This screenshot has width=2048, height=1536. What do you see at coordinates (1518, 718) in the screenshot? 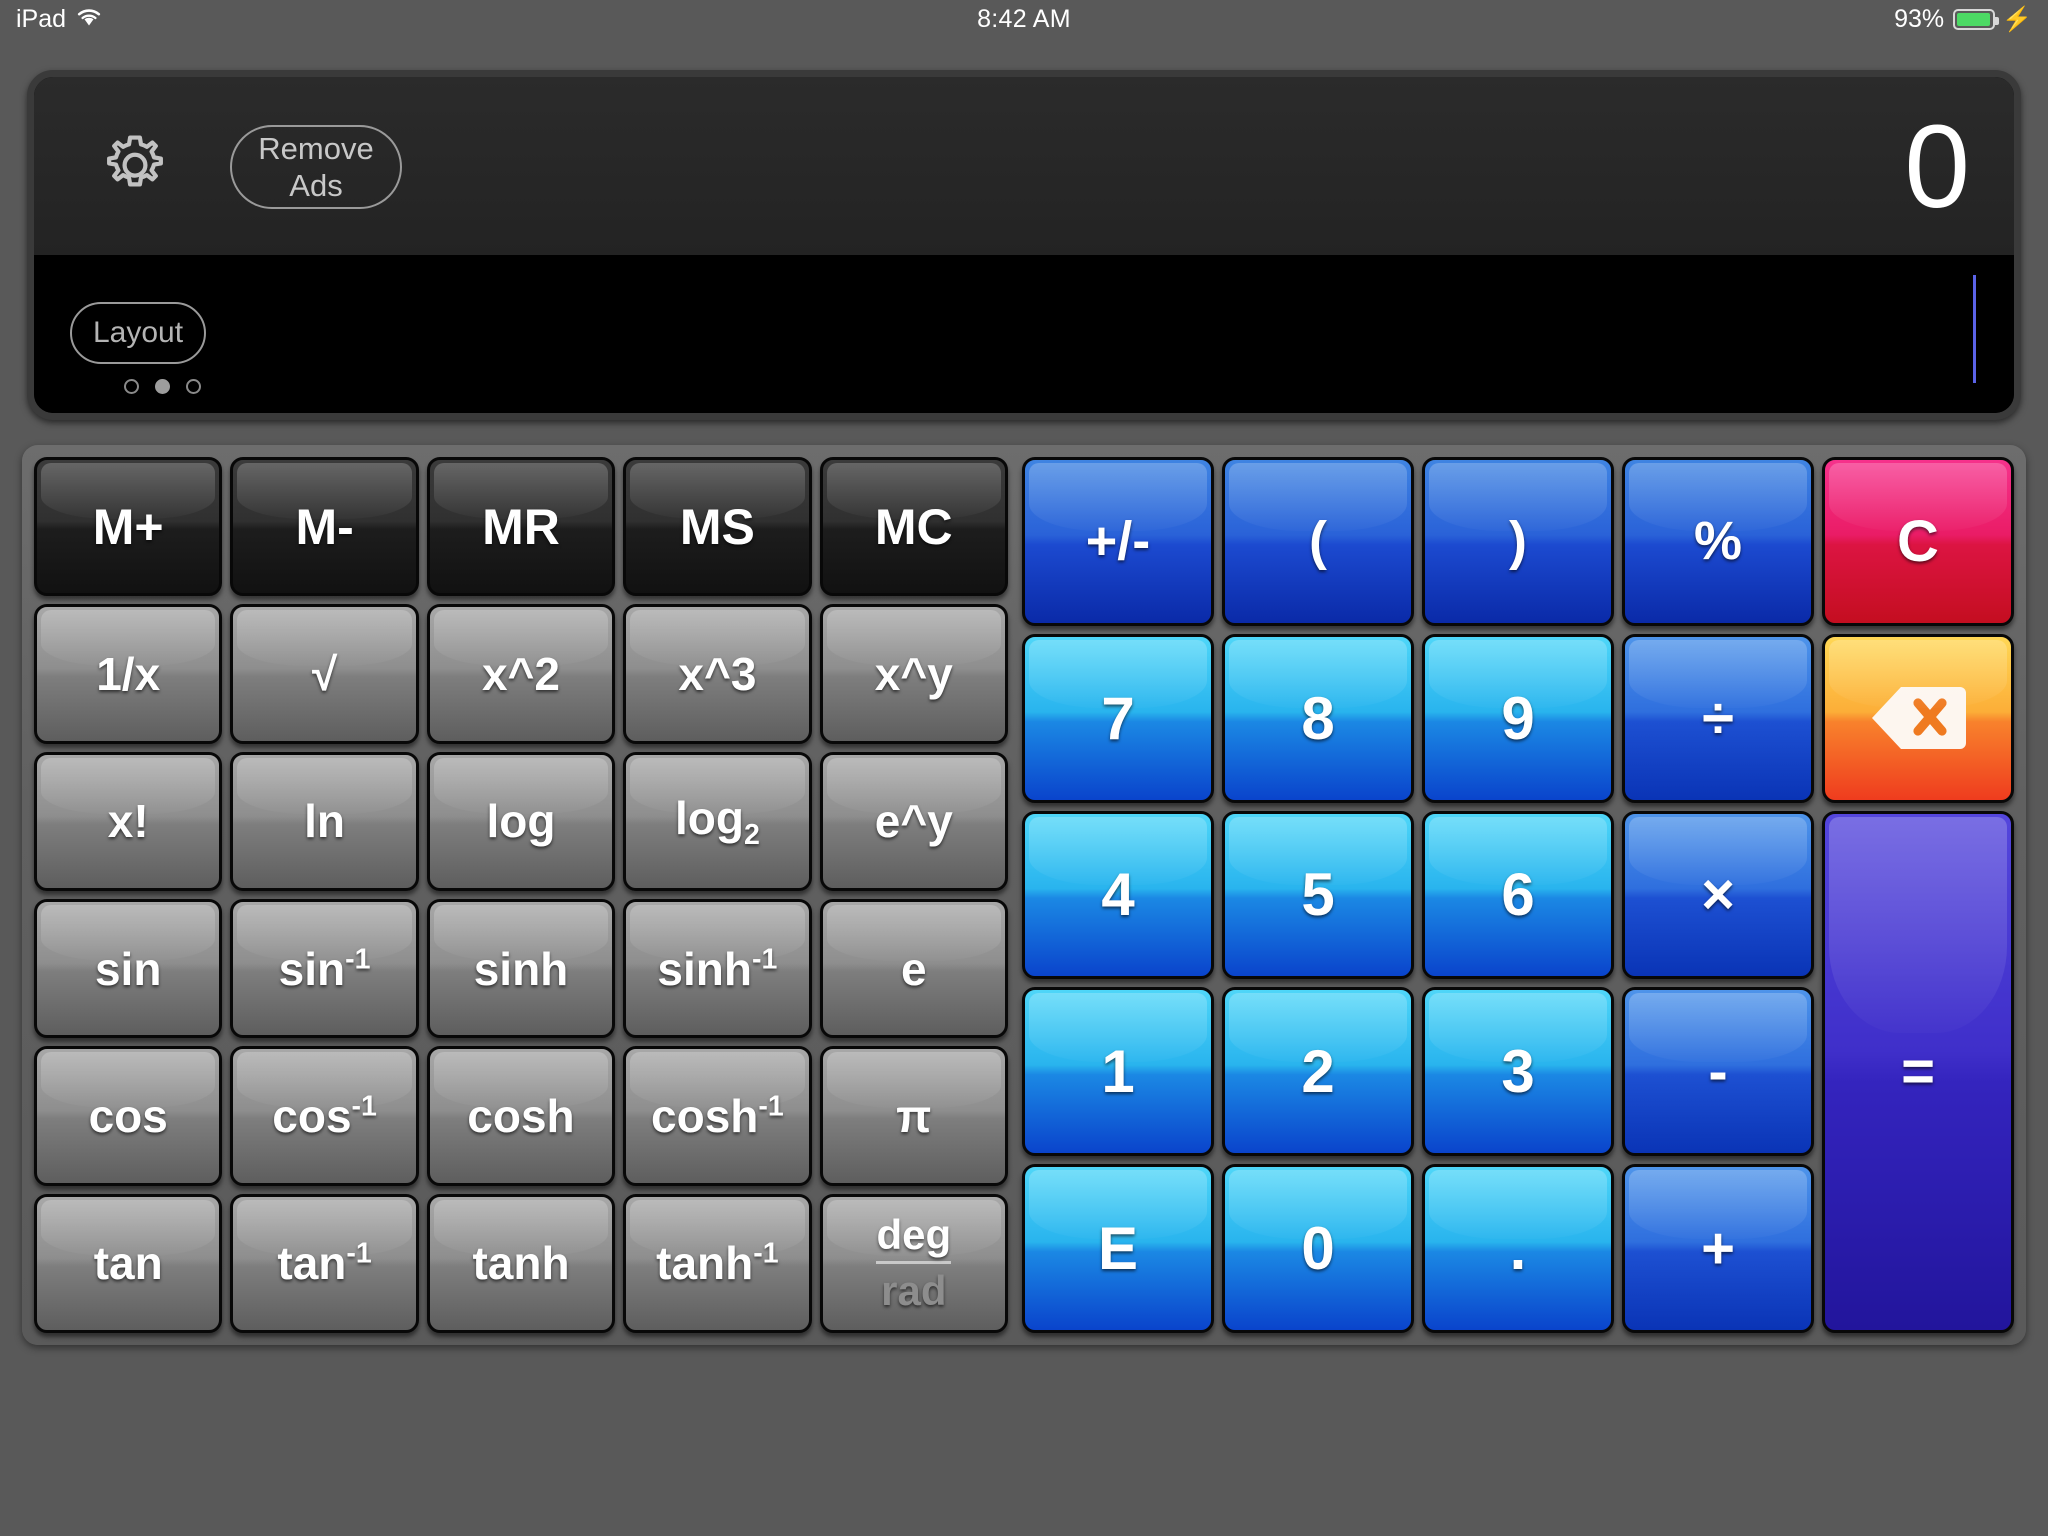
I see `digit-9-key: 9` at bounding box center [1518, 718].